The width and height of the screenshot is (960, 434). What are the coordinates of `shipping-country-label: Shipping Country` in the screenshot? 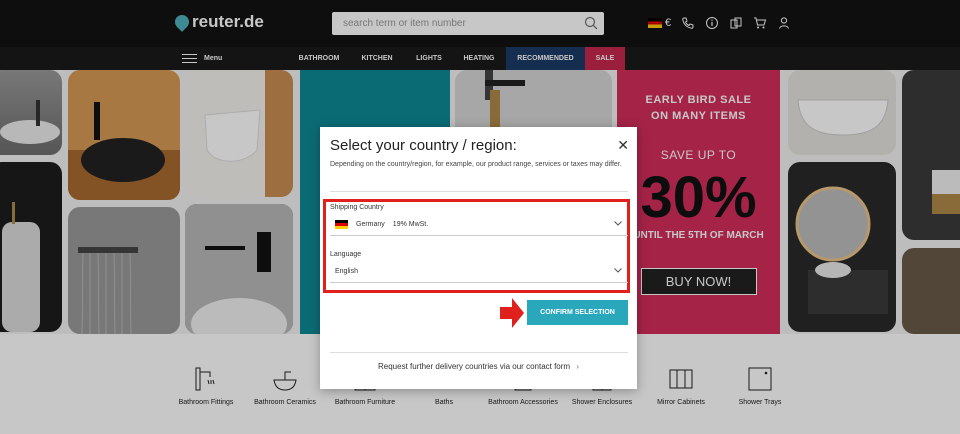 It's located at (357, 207).